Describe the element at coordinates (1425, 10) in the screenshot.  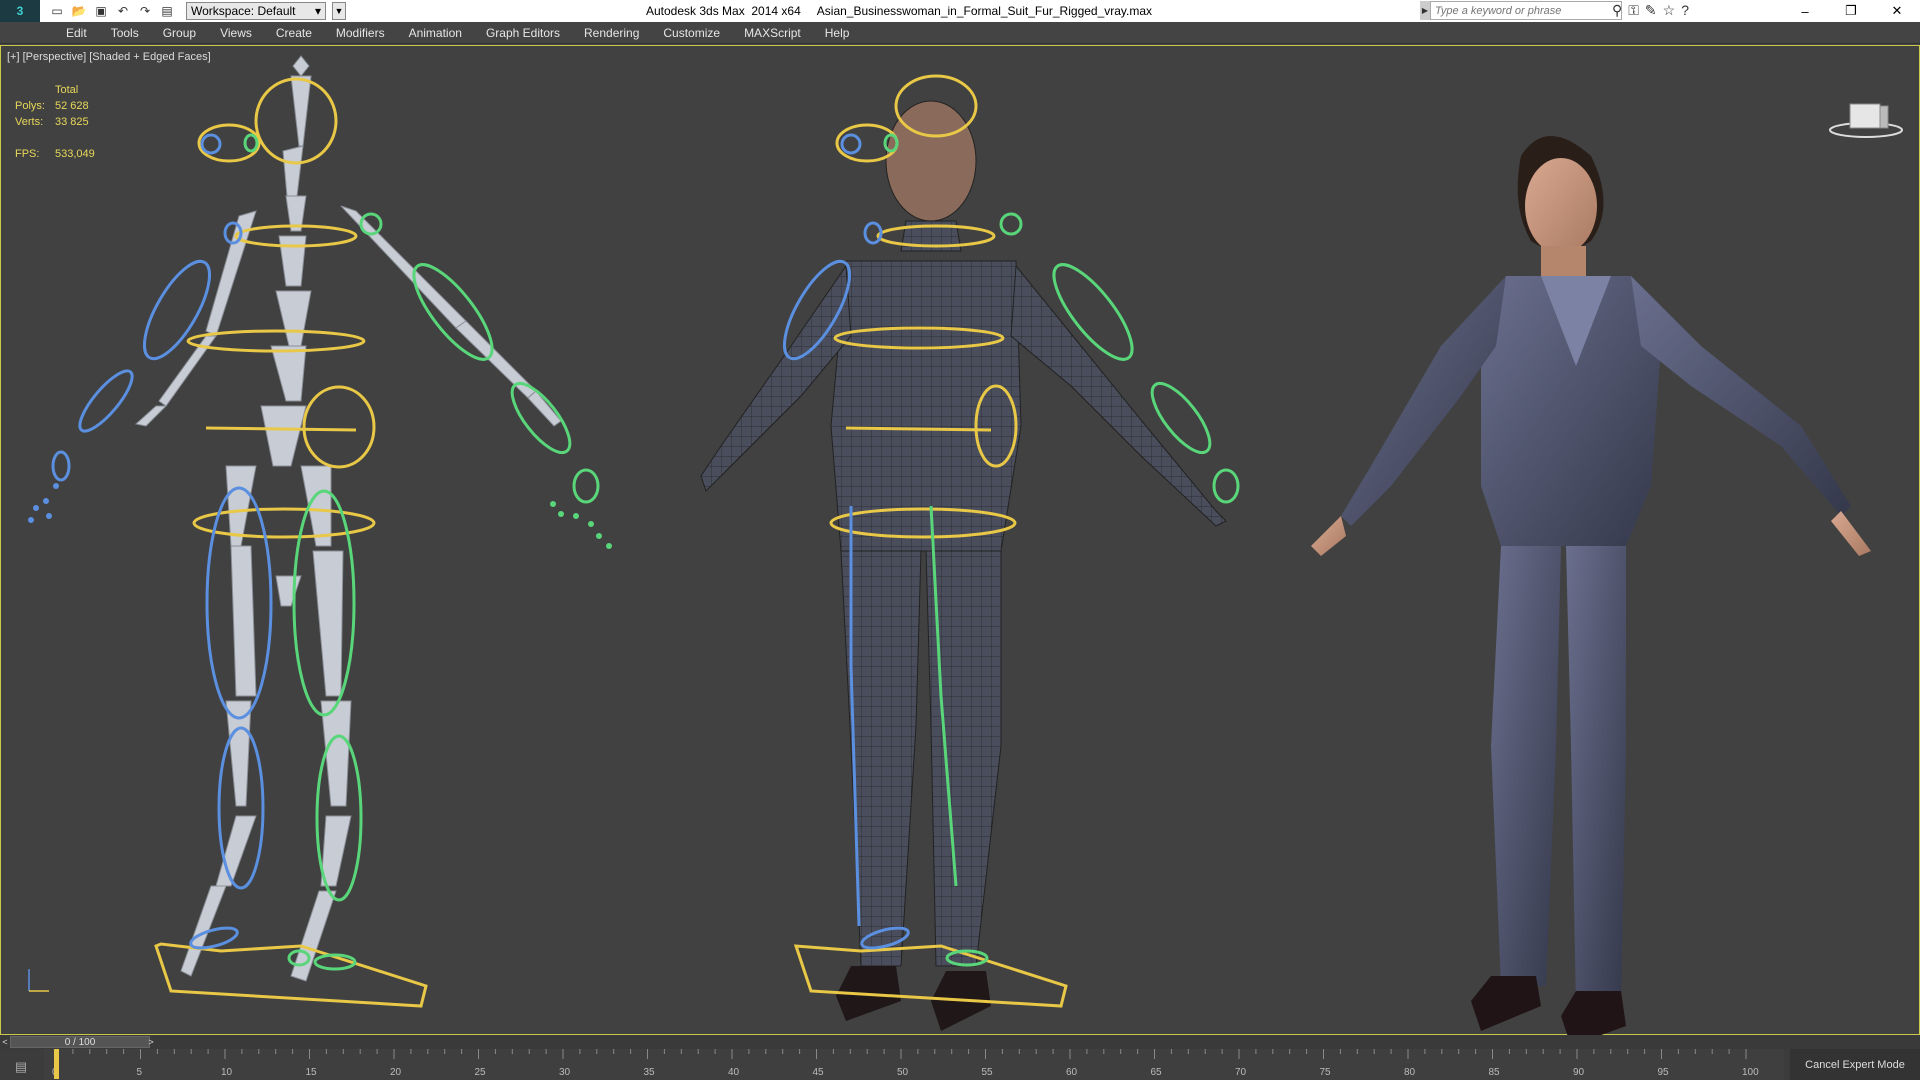
I see `search-expand-icon: ▶` at that location.